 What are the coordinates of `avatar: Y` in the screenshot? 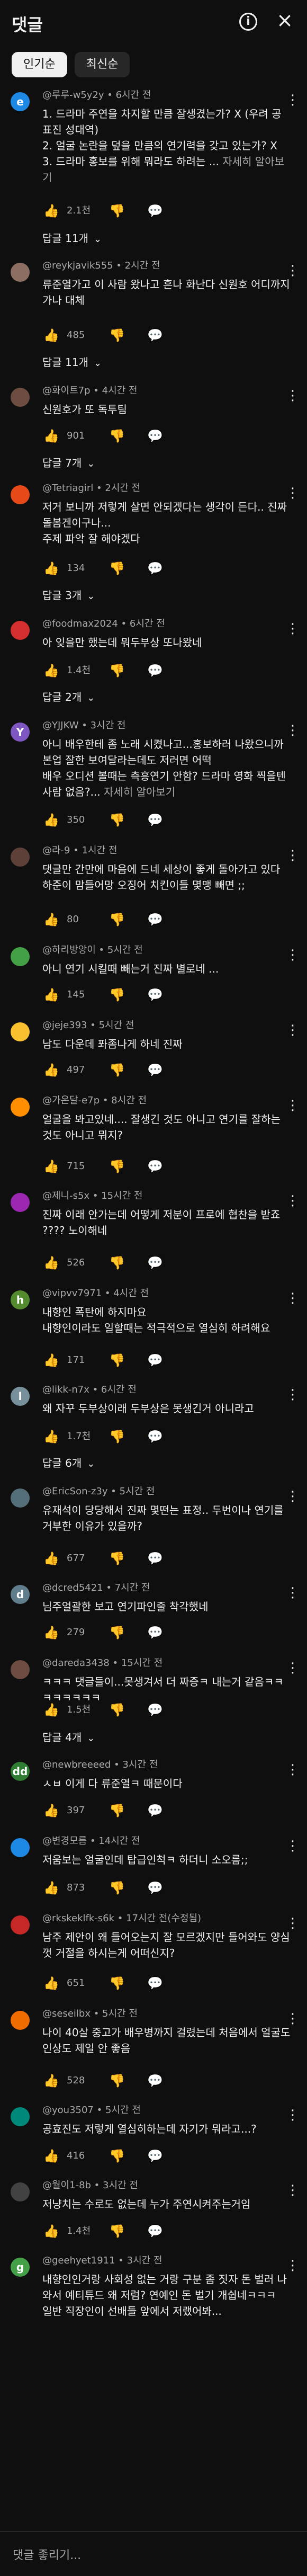 It's located at (20, 732).